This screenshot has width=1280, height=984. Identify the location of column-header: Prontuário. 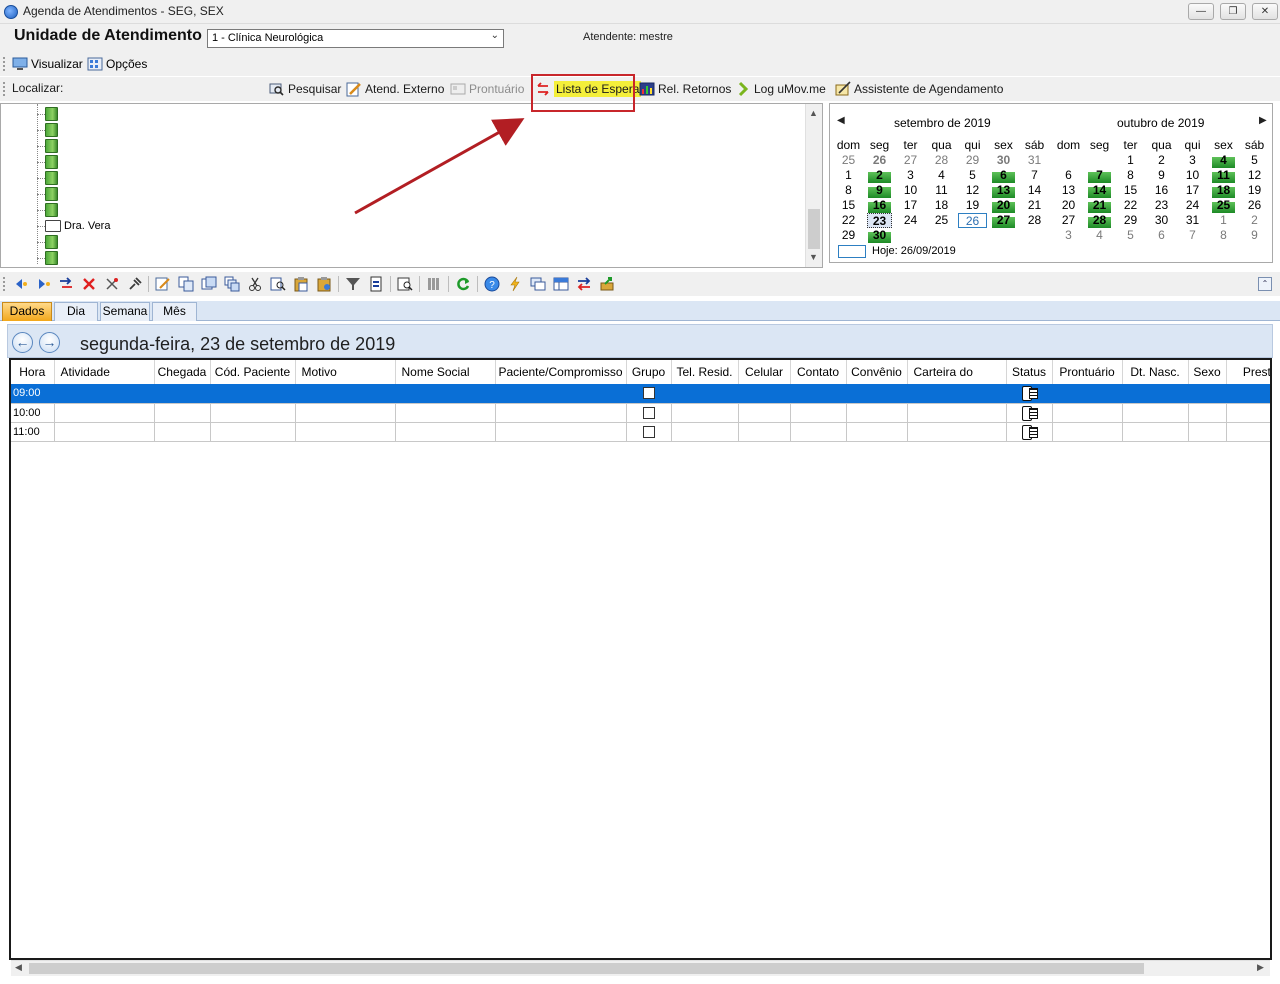
(1087, 372).